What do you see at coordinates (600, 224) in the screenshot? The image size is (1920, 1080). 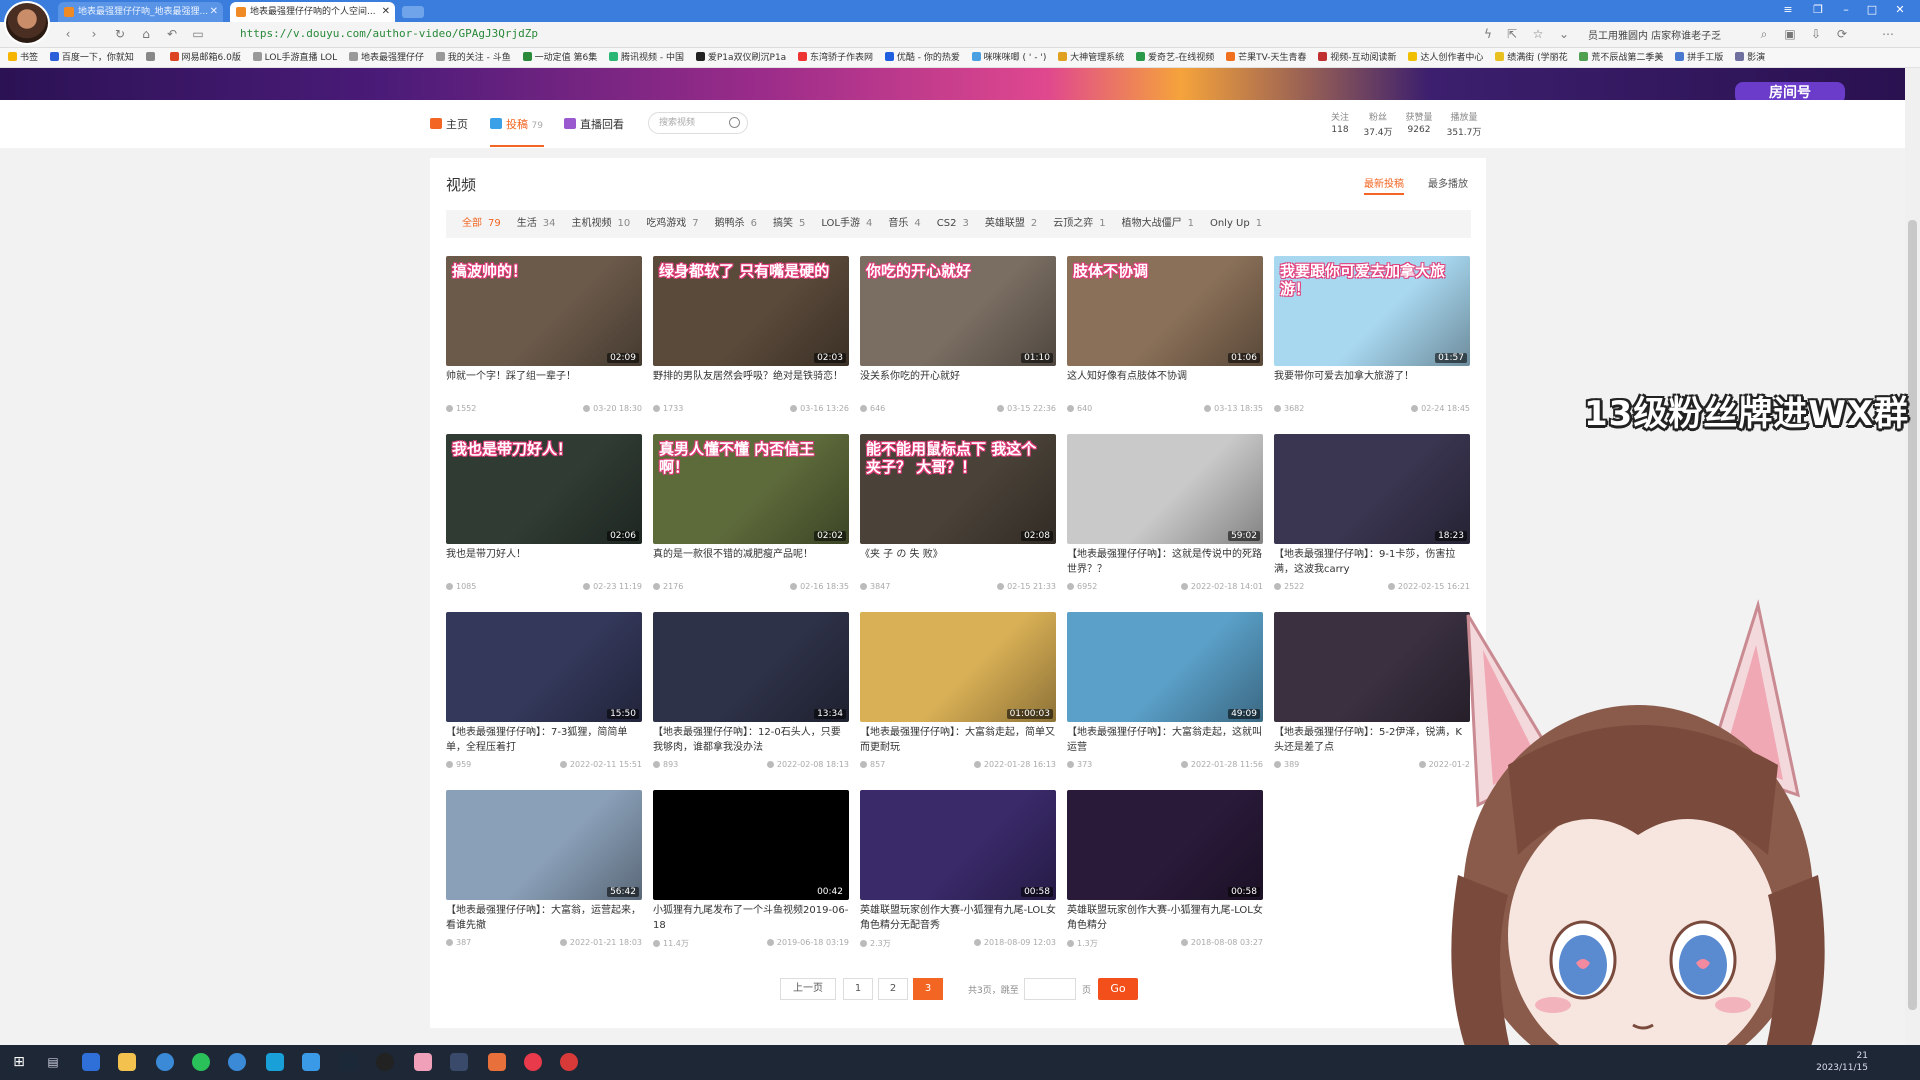 I see `category-filter-item: 主机视频 10` at bounding box center [600, 224].